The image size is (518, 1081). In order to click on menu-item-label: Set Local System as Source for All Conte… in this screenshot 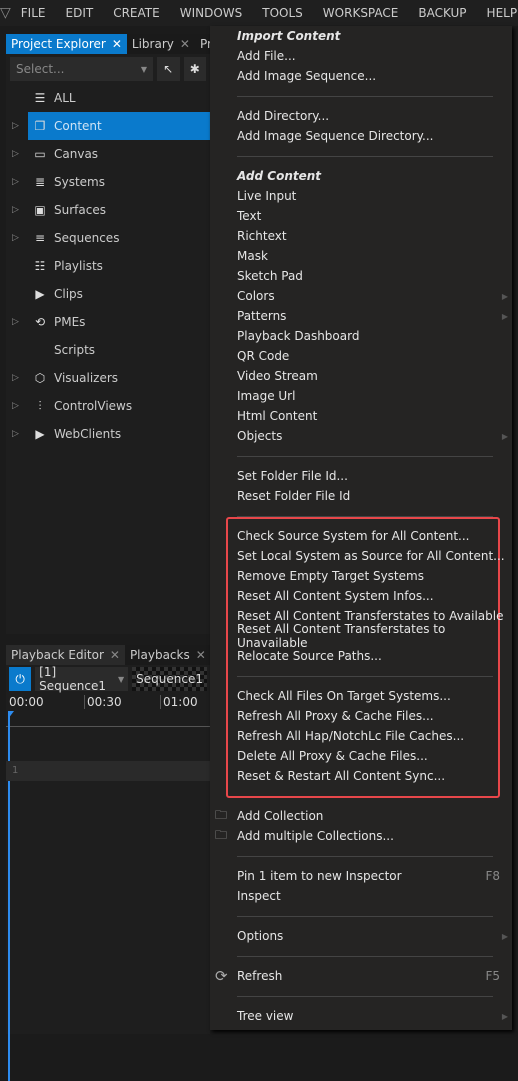, I will do `click(371, 556)`.